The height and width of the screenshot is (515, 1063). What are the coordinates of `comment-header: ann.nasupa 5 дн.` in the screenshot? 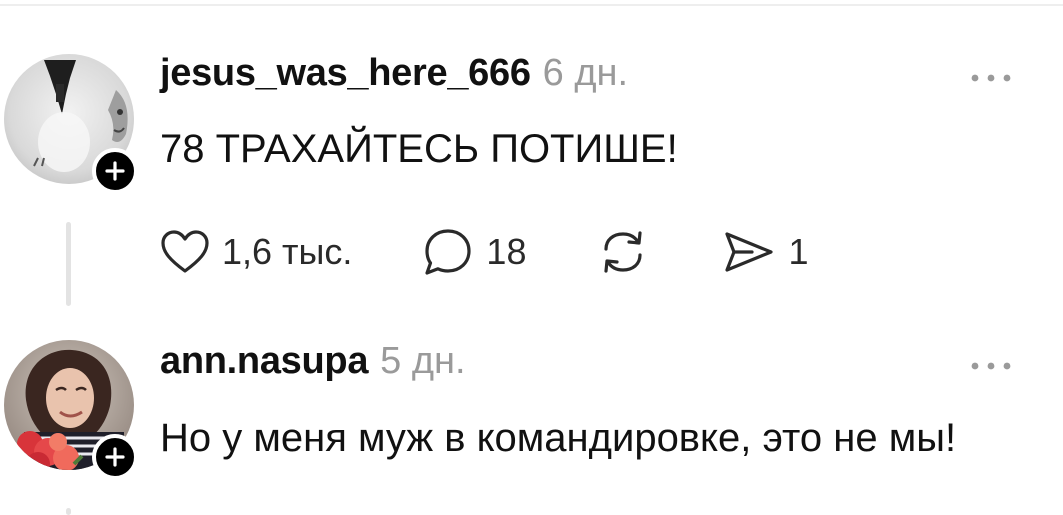 It's located at (313, 361).